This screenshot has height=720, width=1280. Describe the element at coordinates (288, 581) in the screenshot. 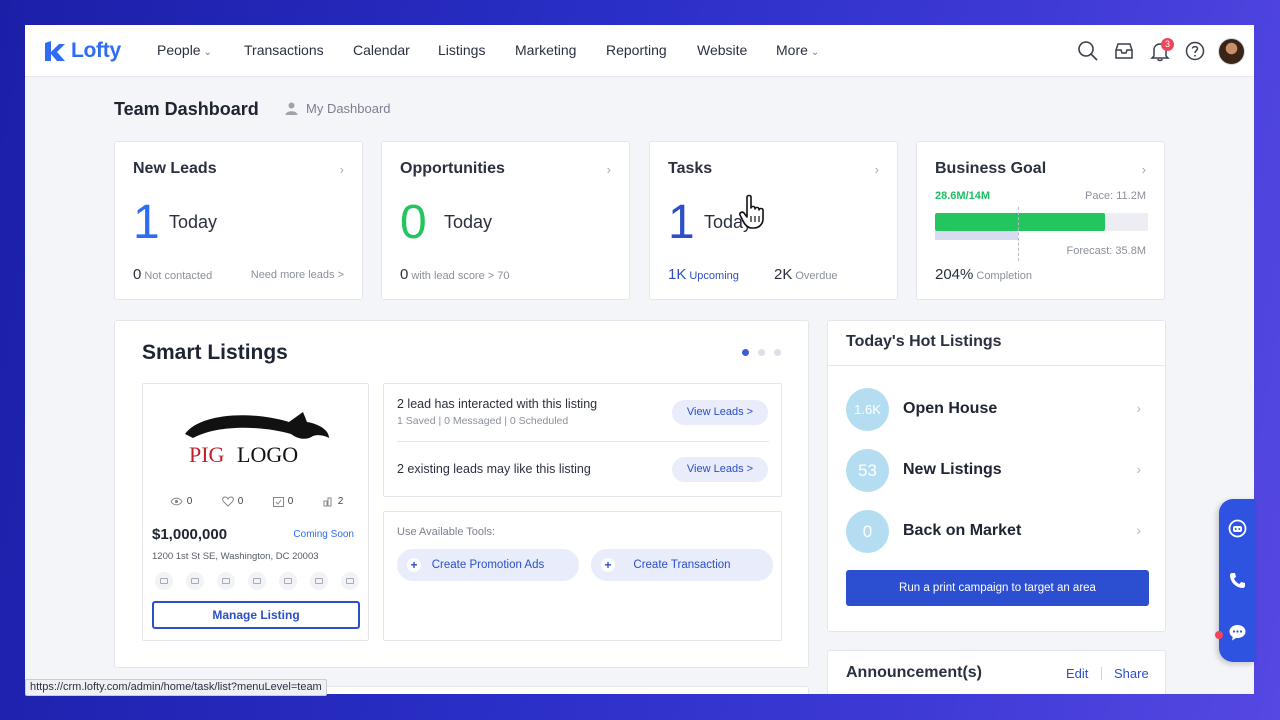

I see `document-icon` at that location.